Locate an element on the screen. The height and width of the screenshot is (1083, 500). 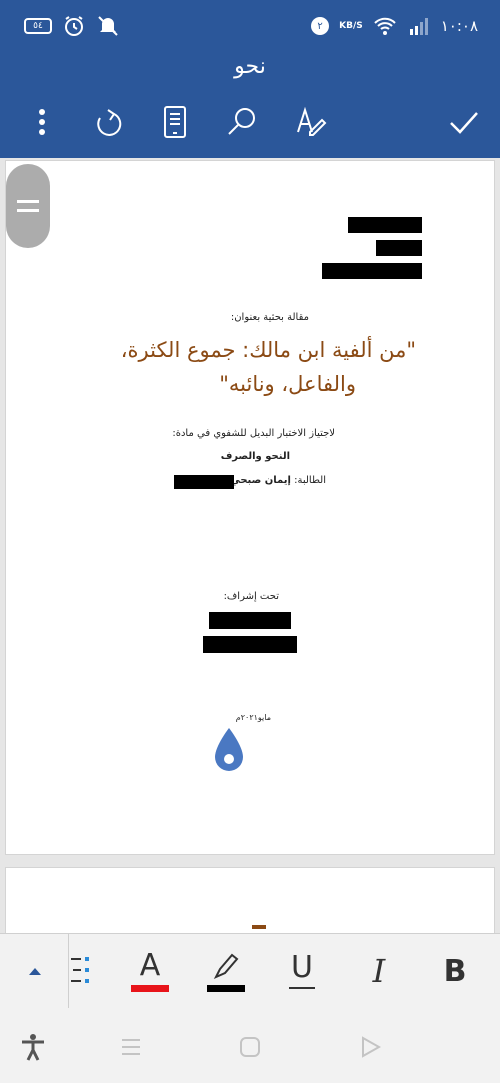
accessibility-icon is located at coordinates (33, 1047).